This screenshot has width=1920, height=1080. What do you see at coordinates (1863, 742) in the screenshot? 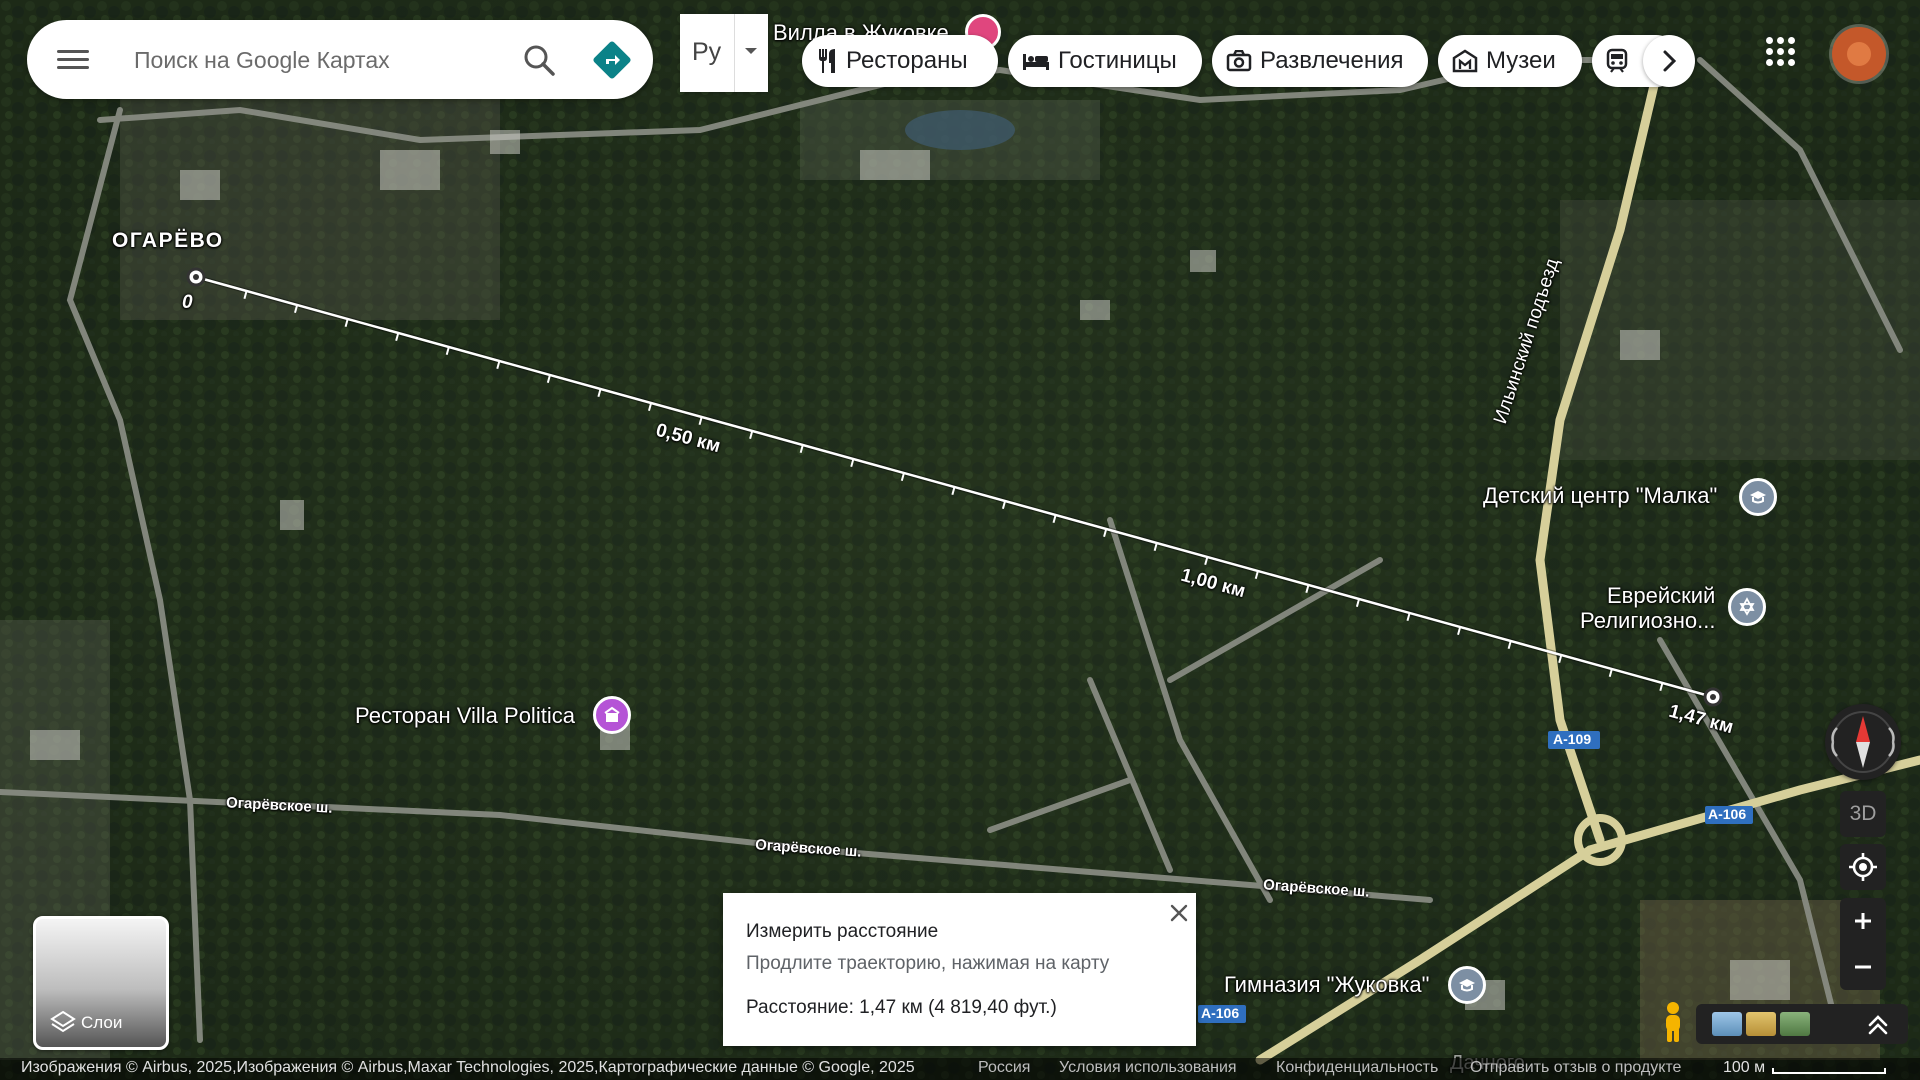
I see `compass-icon` at bounding box center [1863, 742].